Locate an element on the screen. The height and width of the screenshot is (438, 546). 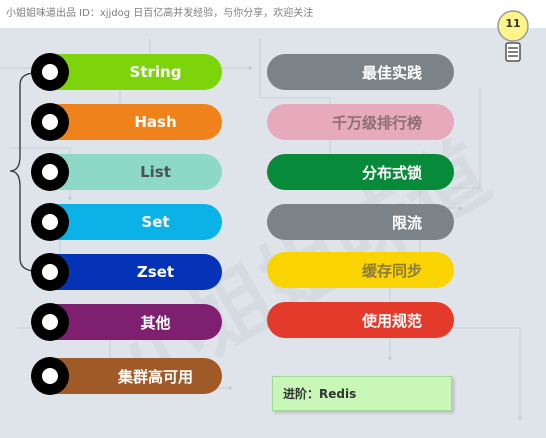
pill-distributed-lock: 分布式锁 is located at coordinates (360, 172).